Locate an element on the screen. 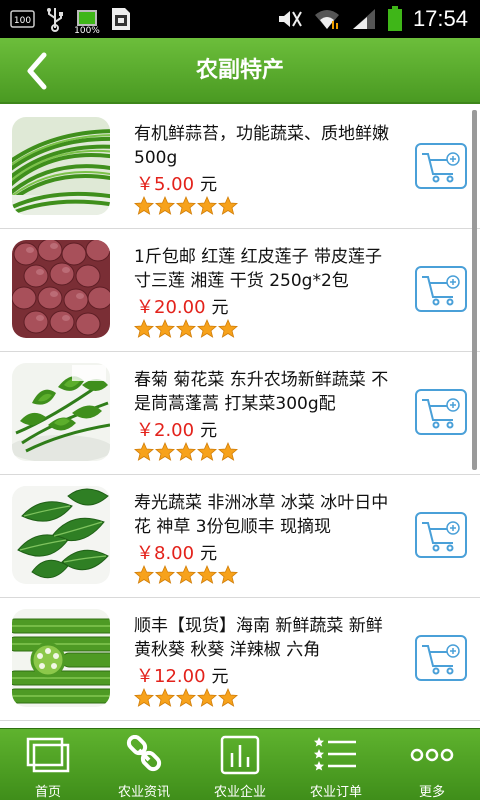 This screenshot has width=480, height=800. nav-more: 更多 is located at coordinates (432, 764).